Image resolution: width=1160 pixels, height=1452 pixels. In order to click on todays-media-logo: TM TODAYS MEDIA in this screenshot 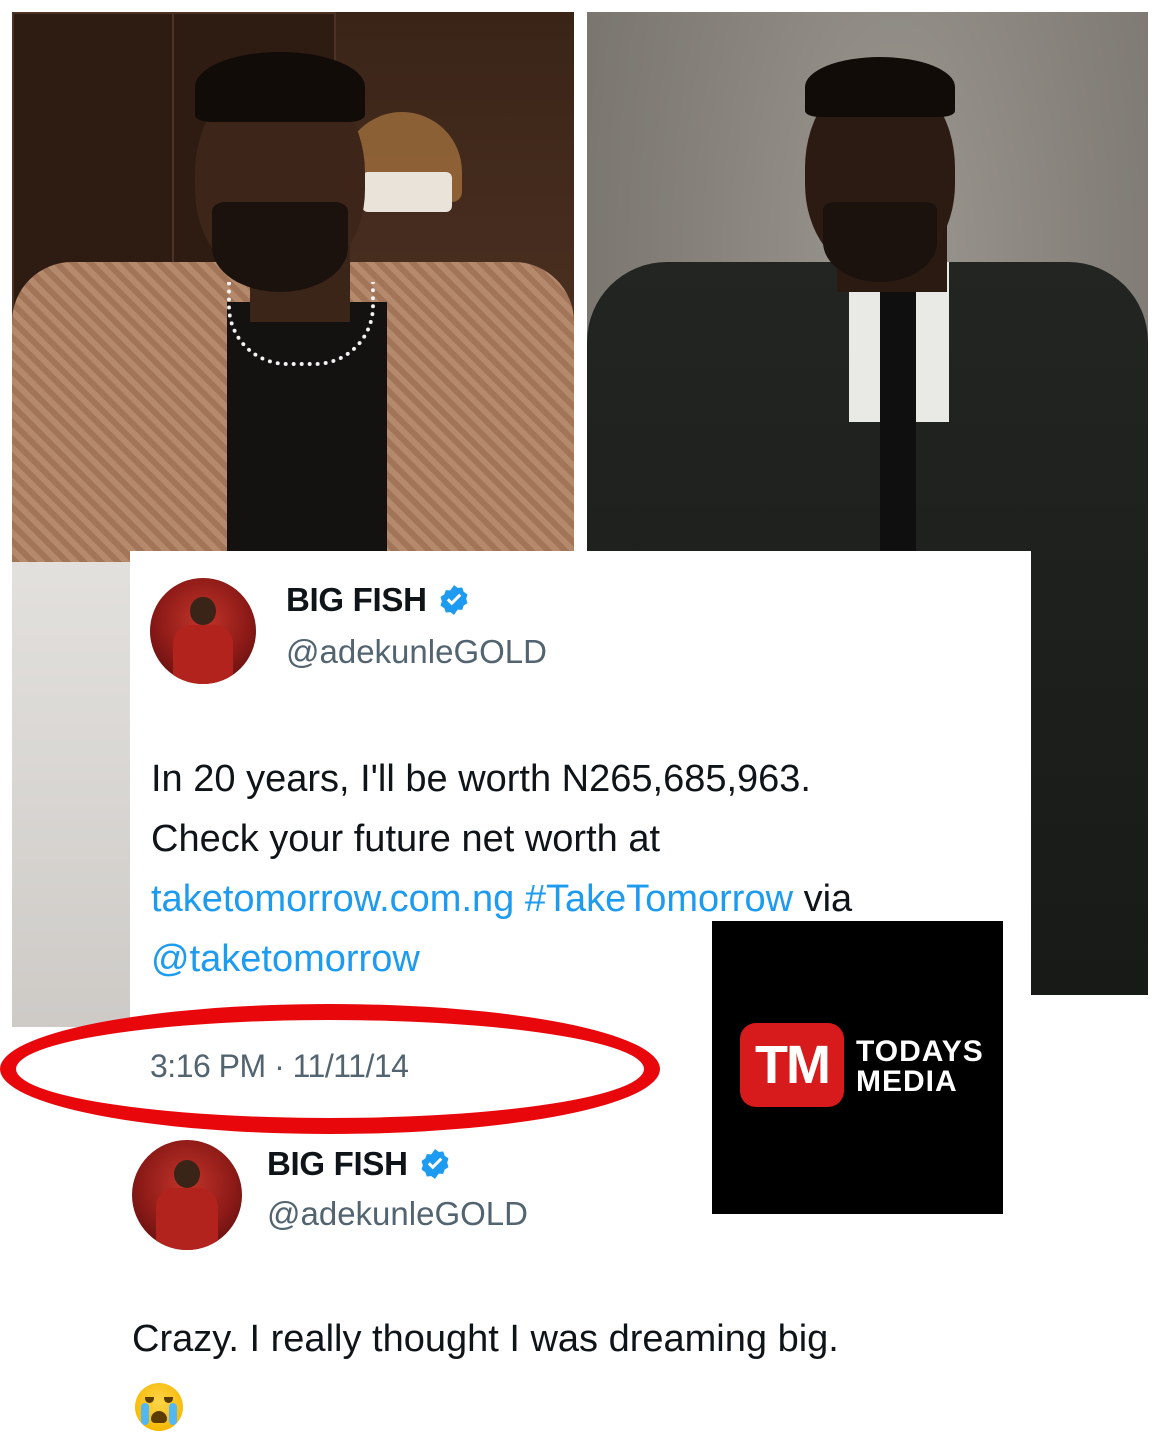, I will do `click(857, 1067)`.